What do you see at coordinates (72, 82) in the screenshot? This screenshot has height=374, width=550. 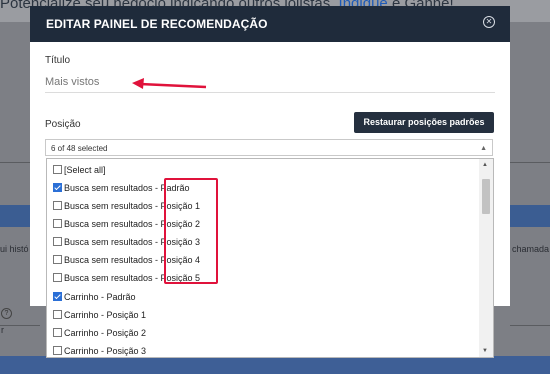 I see `titulo-input: Mais vistos` at bounding box center [72, 82].